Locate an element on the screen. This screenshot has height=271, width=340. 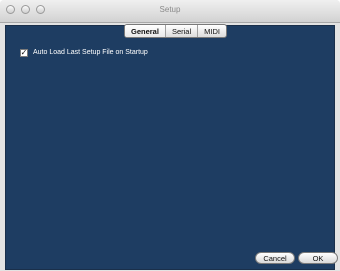
ok-button: OK is located at coordinates (318, 258).